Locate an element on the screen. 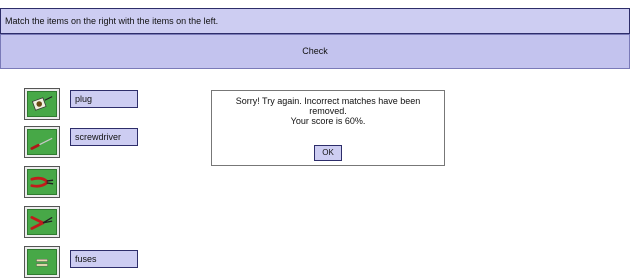 The image size is (630, 280). dialog-message-line-2: removed. is located at coordinates (328, 111).